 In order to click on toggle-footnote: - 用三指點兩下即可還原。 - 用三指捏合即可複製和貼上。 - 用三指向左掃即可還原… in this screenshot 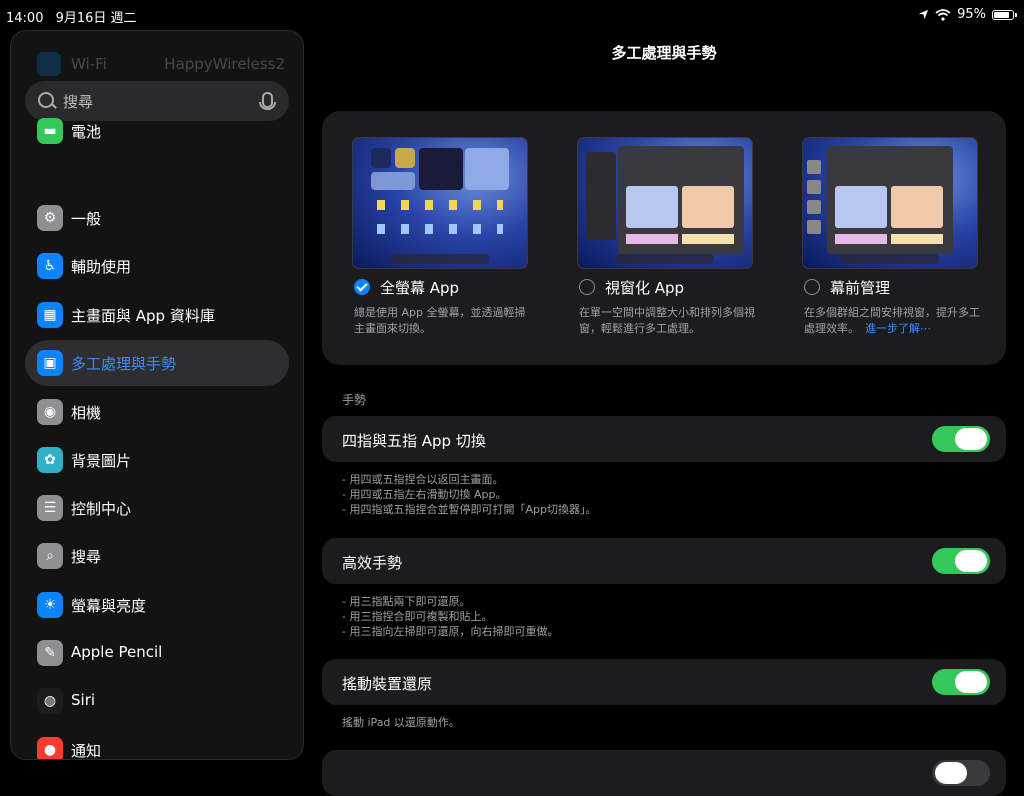, I will do `click(450, 616)`.